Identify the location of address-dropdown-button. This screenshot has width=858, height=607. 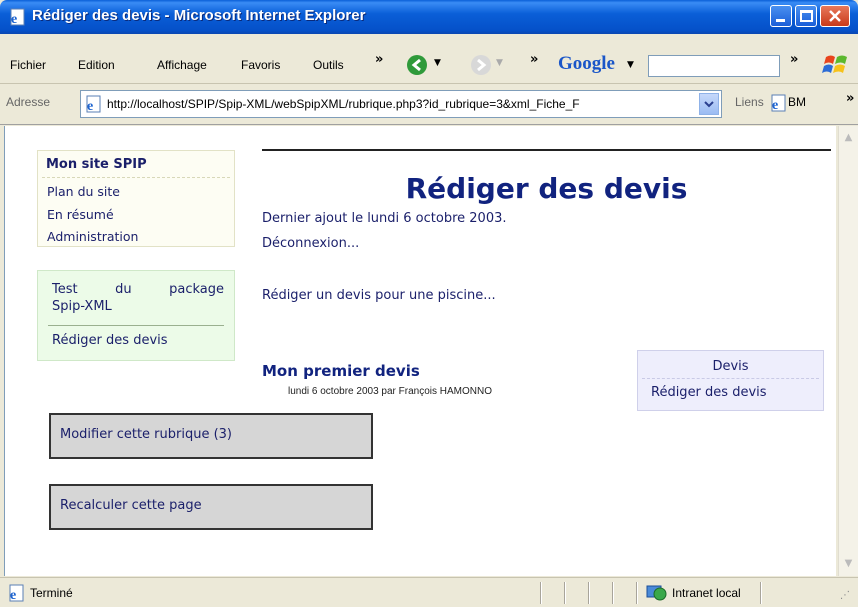
(709, 104).